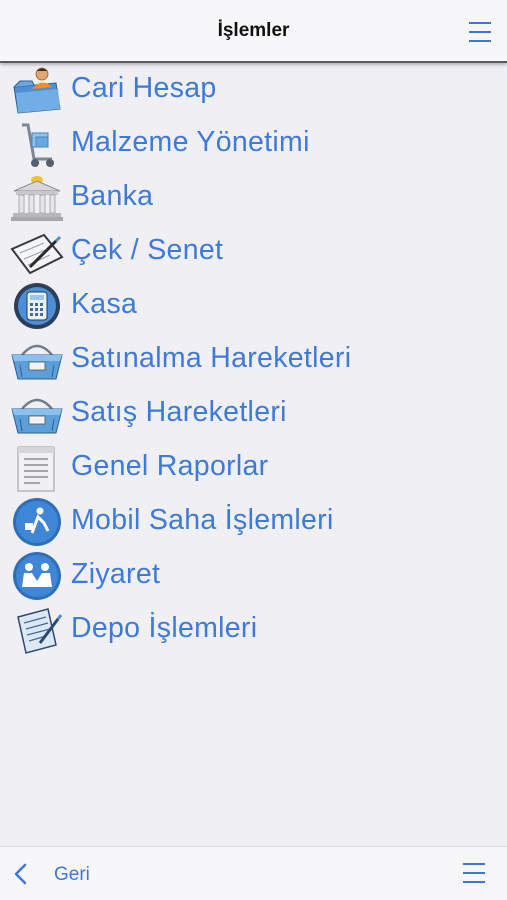 The height and width of the screenshot is (900, 507). I want to click on bottom-toolbar: Geri, so click(253, 873).